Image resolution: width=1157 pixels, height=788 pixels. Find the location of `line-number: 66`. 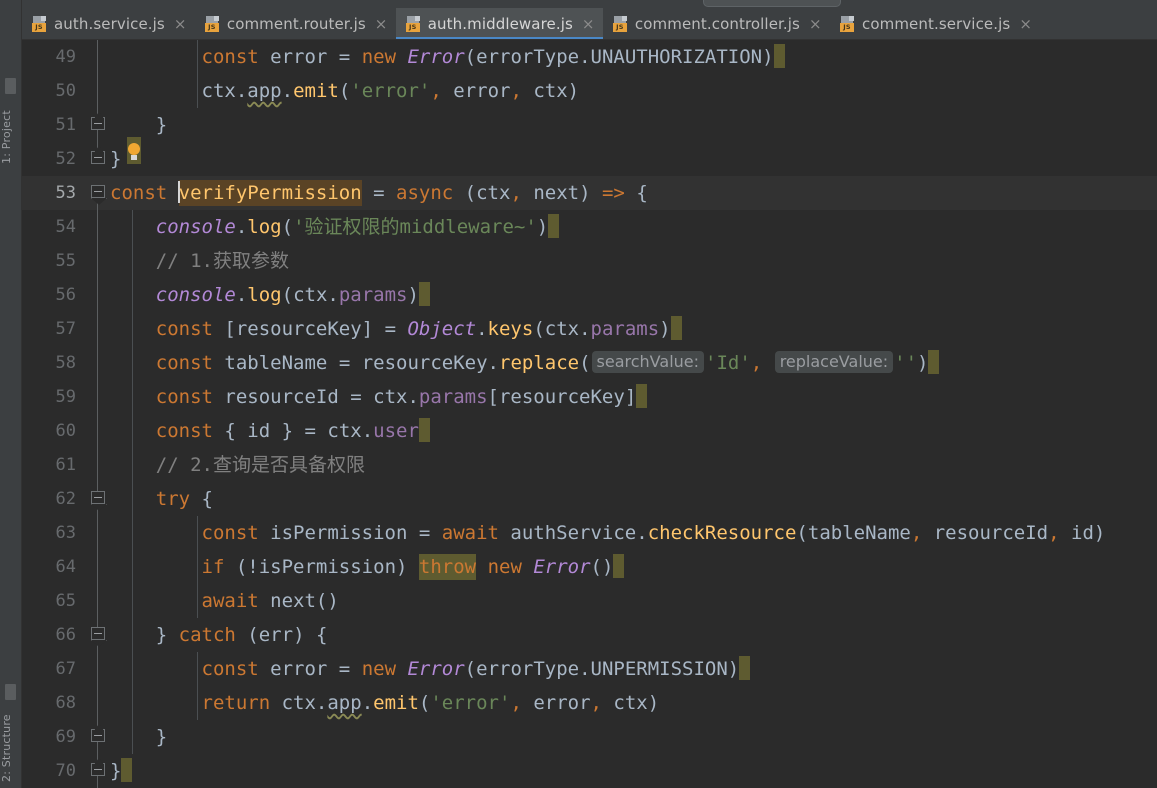

line-number: 66 is located at coordinates (49, 635).